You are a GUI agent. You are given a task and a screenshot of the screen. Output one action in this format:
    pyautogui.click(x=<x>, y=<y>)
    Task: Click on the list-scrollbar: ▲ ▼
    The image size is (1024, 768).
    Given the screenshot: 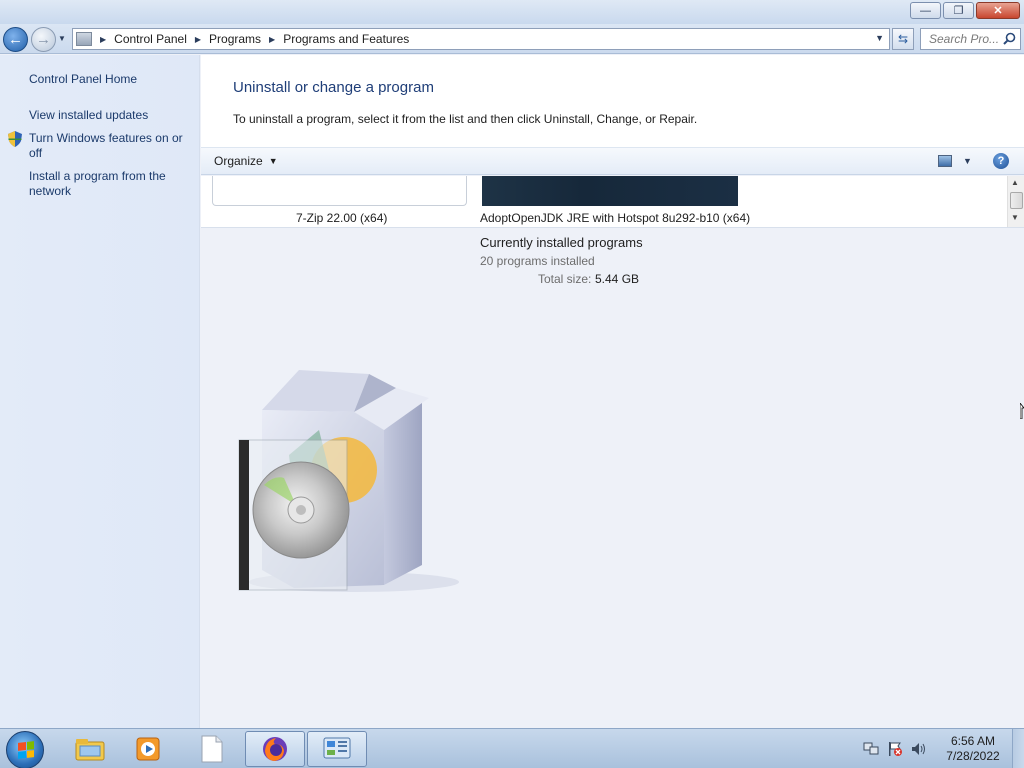 What is the action you would take?
    pyautogui.click(x=1015, y=201)
    